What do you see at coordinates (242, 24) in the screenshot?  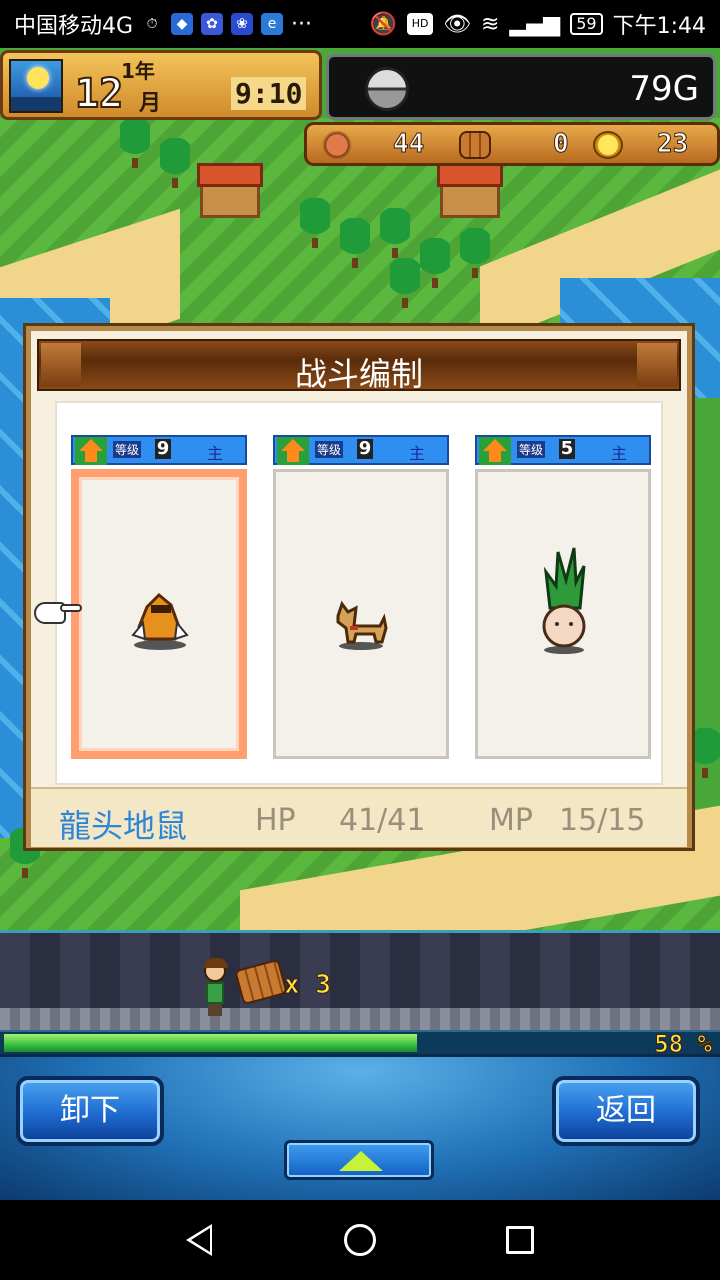 I see `baidu-icon: ❀` at bounding box center [242, 24].